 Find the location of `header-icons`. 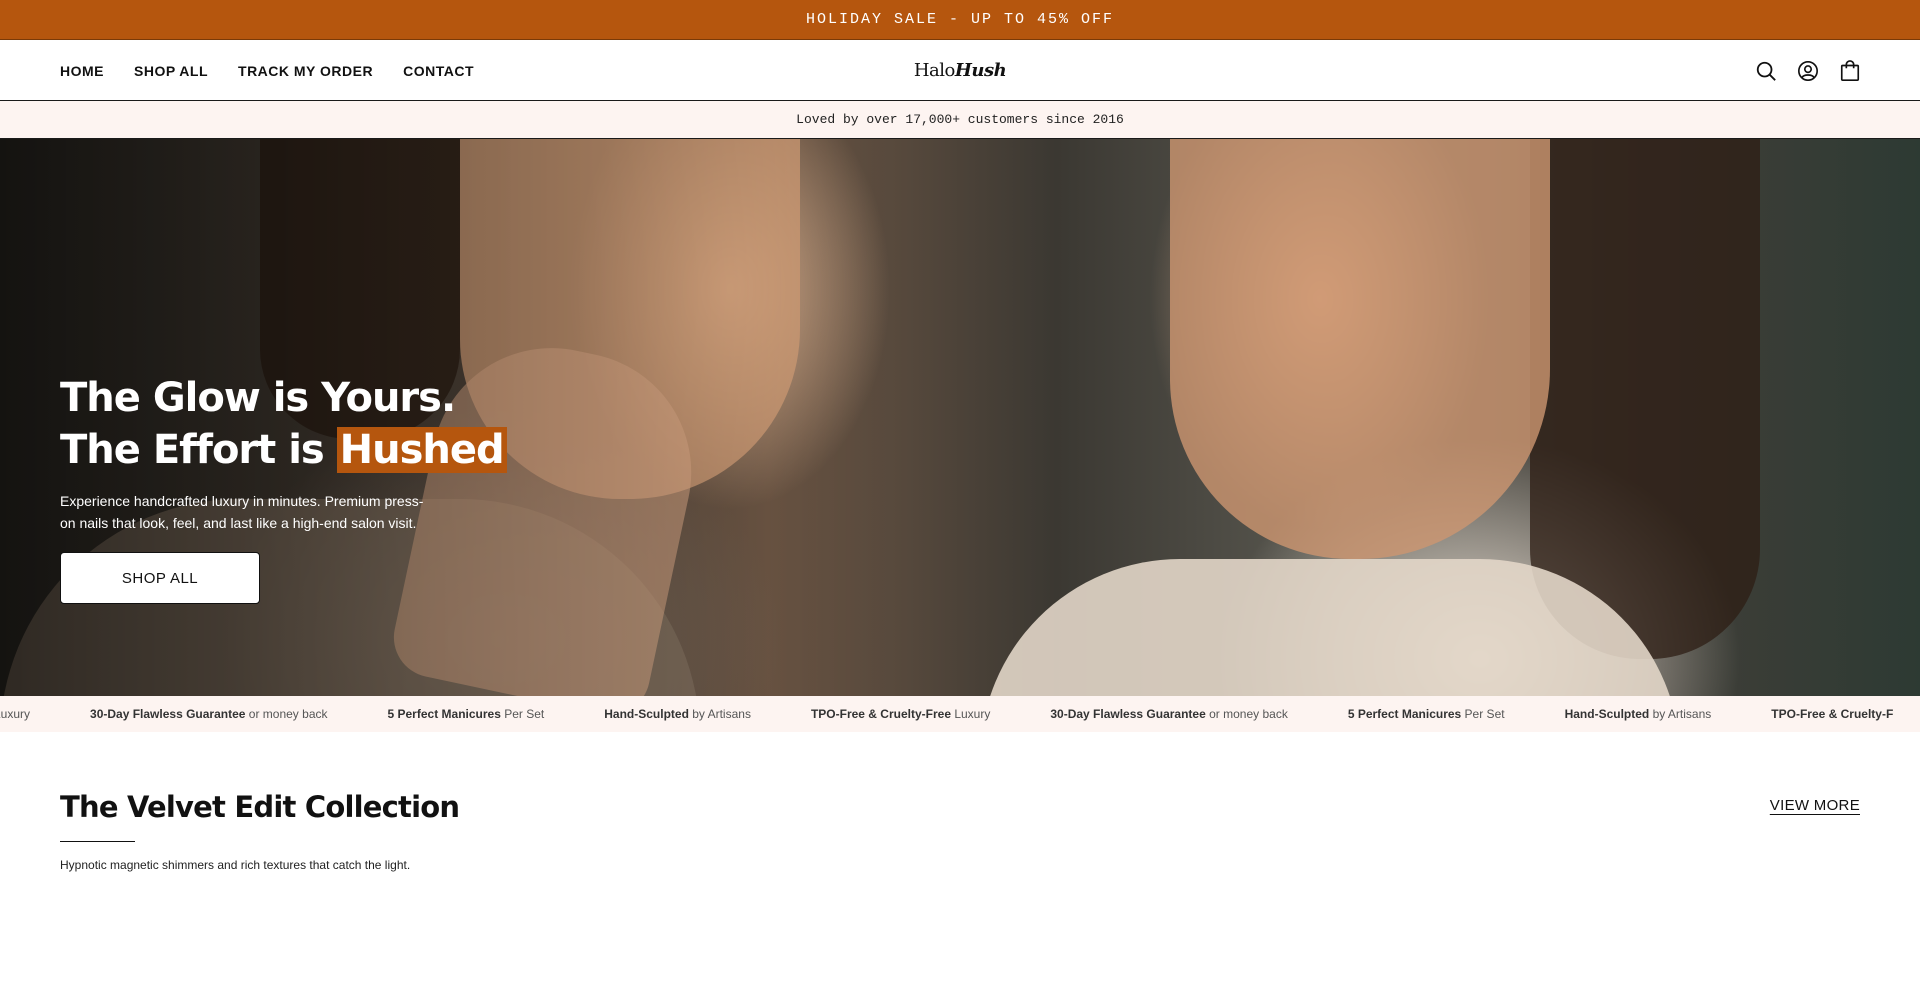

header-icons is located at coordinates (1808, 70).